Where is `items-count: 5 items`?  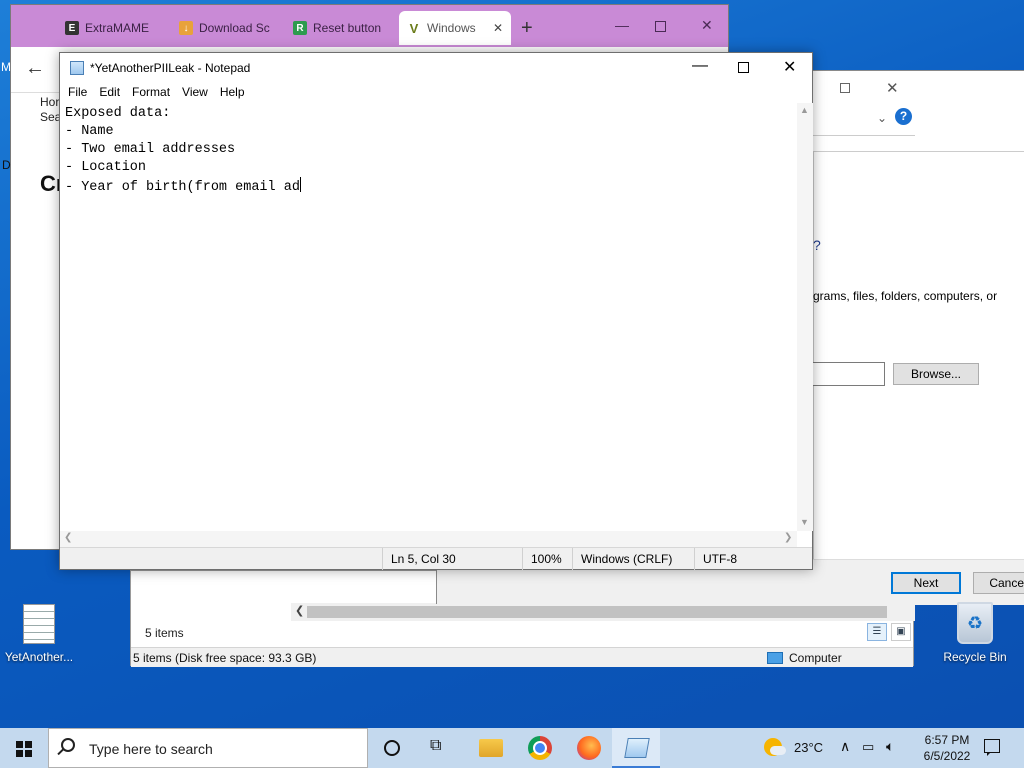
items-count: 5 items is located at coordinates (164, 633).